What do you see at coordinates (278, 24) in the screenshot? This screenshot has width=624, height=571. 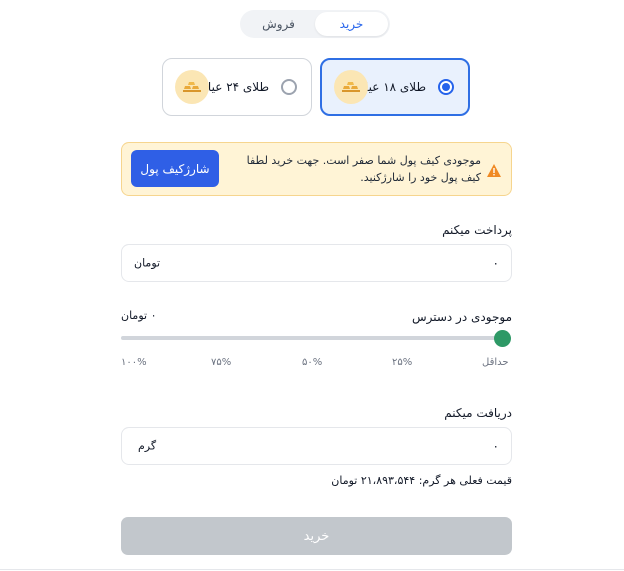 I see `tab-sell: فروش` at bounding box center [278, 24].